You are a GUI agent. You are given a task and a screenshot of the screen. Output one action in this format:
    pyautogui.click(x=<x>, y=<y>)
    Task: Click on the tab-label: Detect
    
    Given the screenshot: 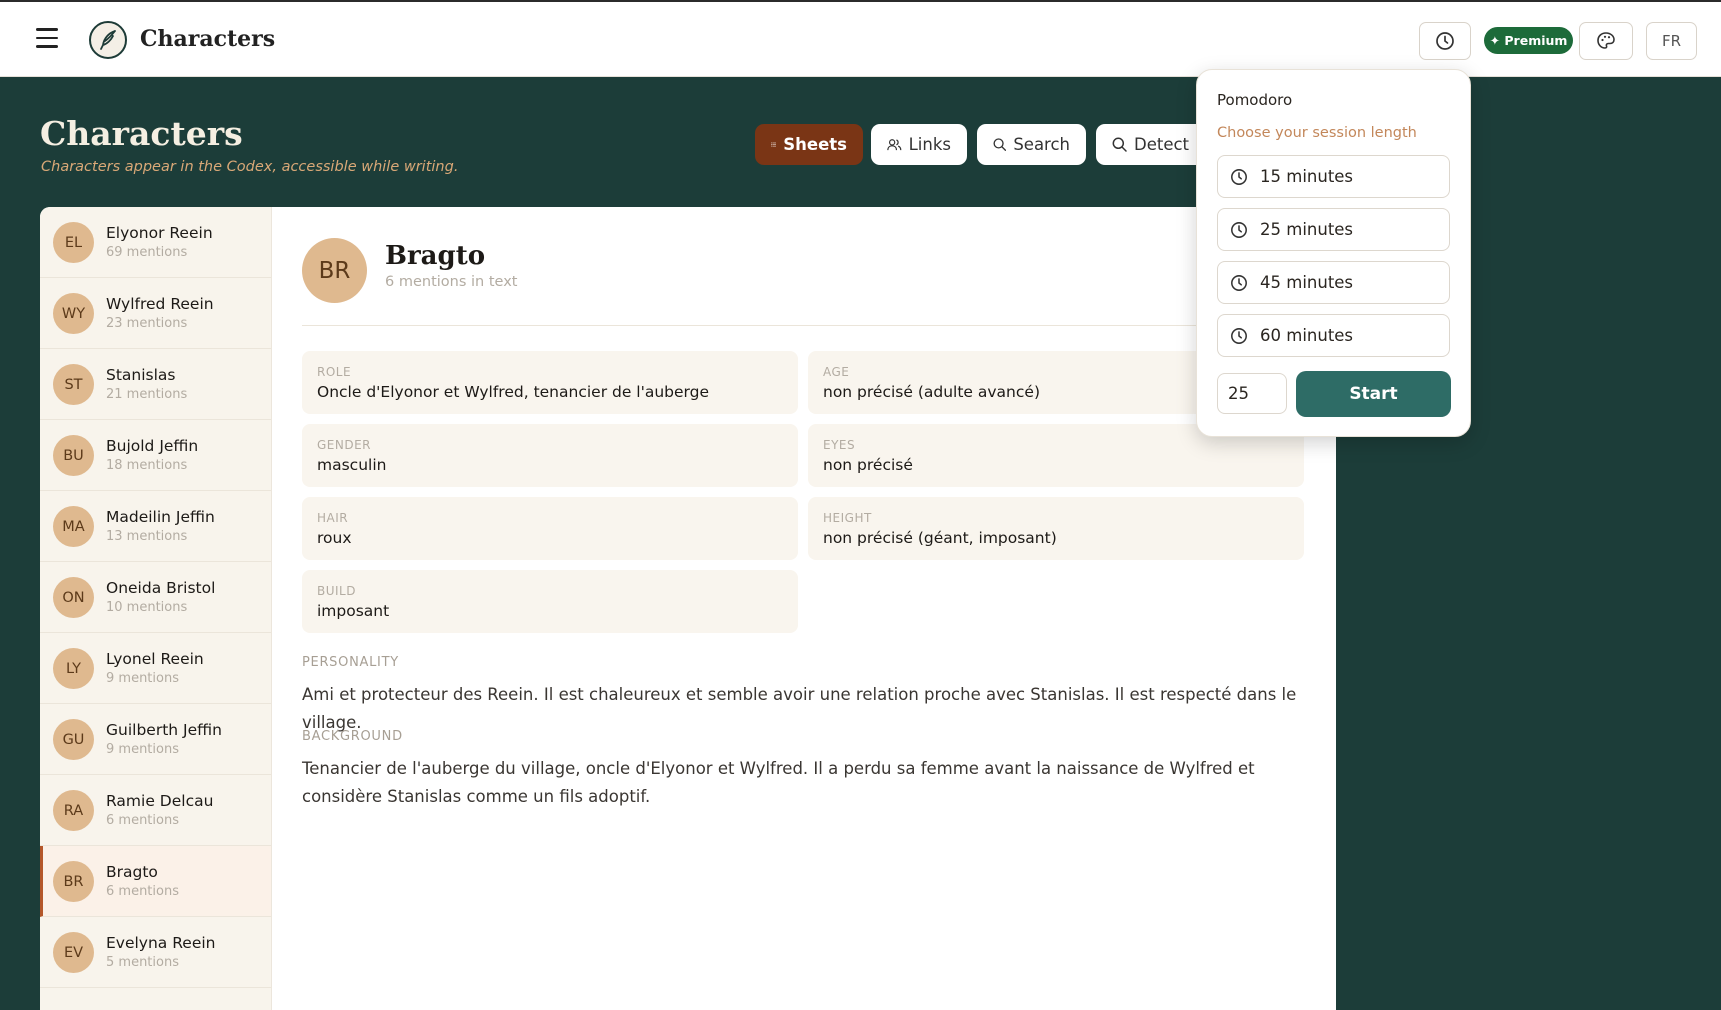 What is the action you would take?
    pyautogui.click(x=1162, y=144)
    